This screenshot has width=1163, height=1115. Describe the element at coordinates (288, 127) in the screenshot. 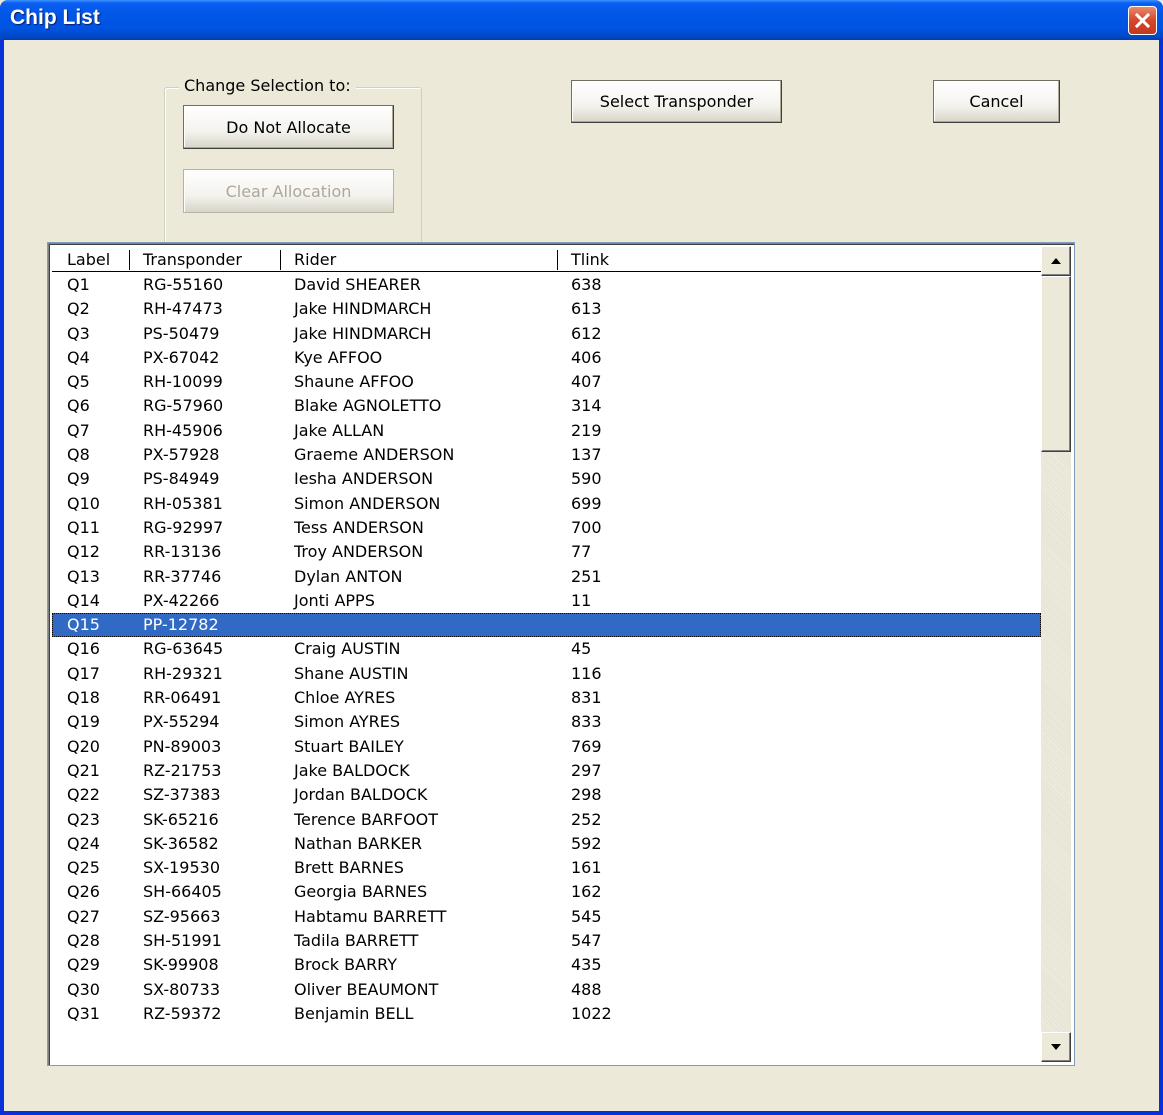

I see `do-not-allocate-button: Do Not Allocate` at that location.